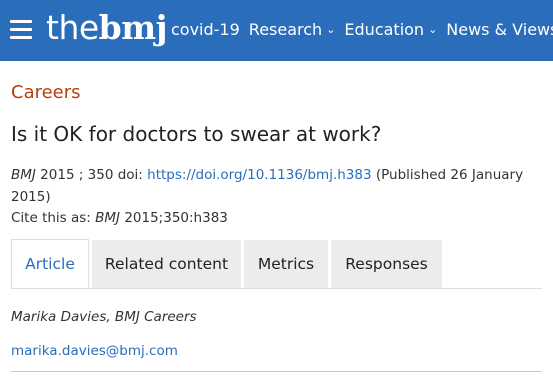 The width and height of the screenshot is (553, 382). What do you see at coordinates (386, 264) in the screenshot?
I see `tab-responses: Responses` at bounding box center [386, 264].